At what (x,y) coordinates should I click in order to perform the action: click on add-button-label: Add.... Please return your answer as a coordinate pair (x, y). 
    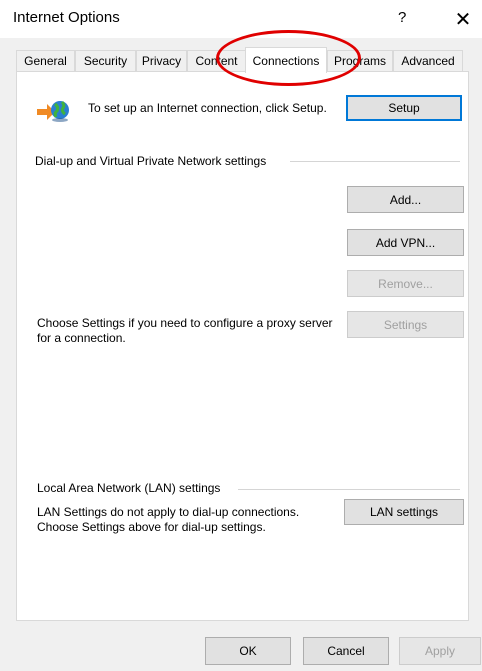
    Looking at the image, I should click on (405, 199).